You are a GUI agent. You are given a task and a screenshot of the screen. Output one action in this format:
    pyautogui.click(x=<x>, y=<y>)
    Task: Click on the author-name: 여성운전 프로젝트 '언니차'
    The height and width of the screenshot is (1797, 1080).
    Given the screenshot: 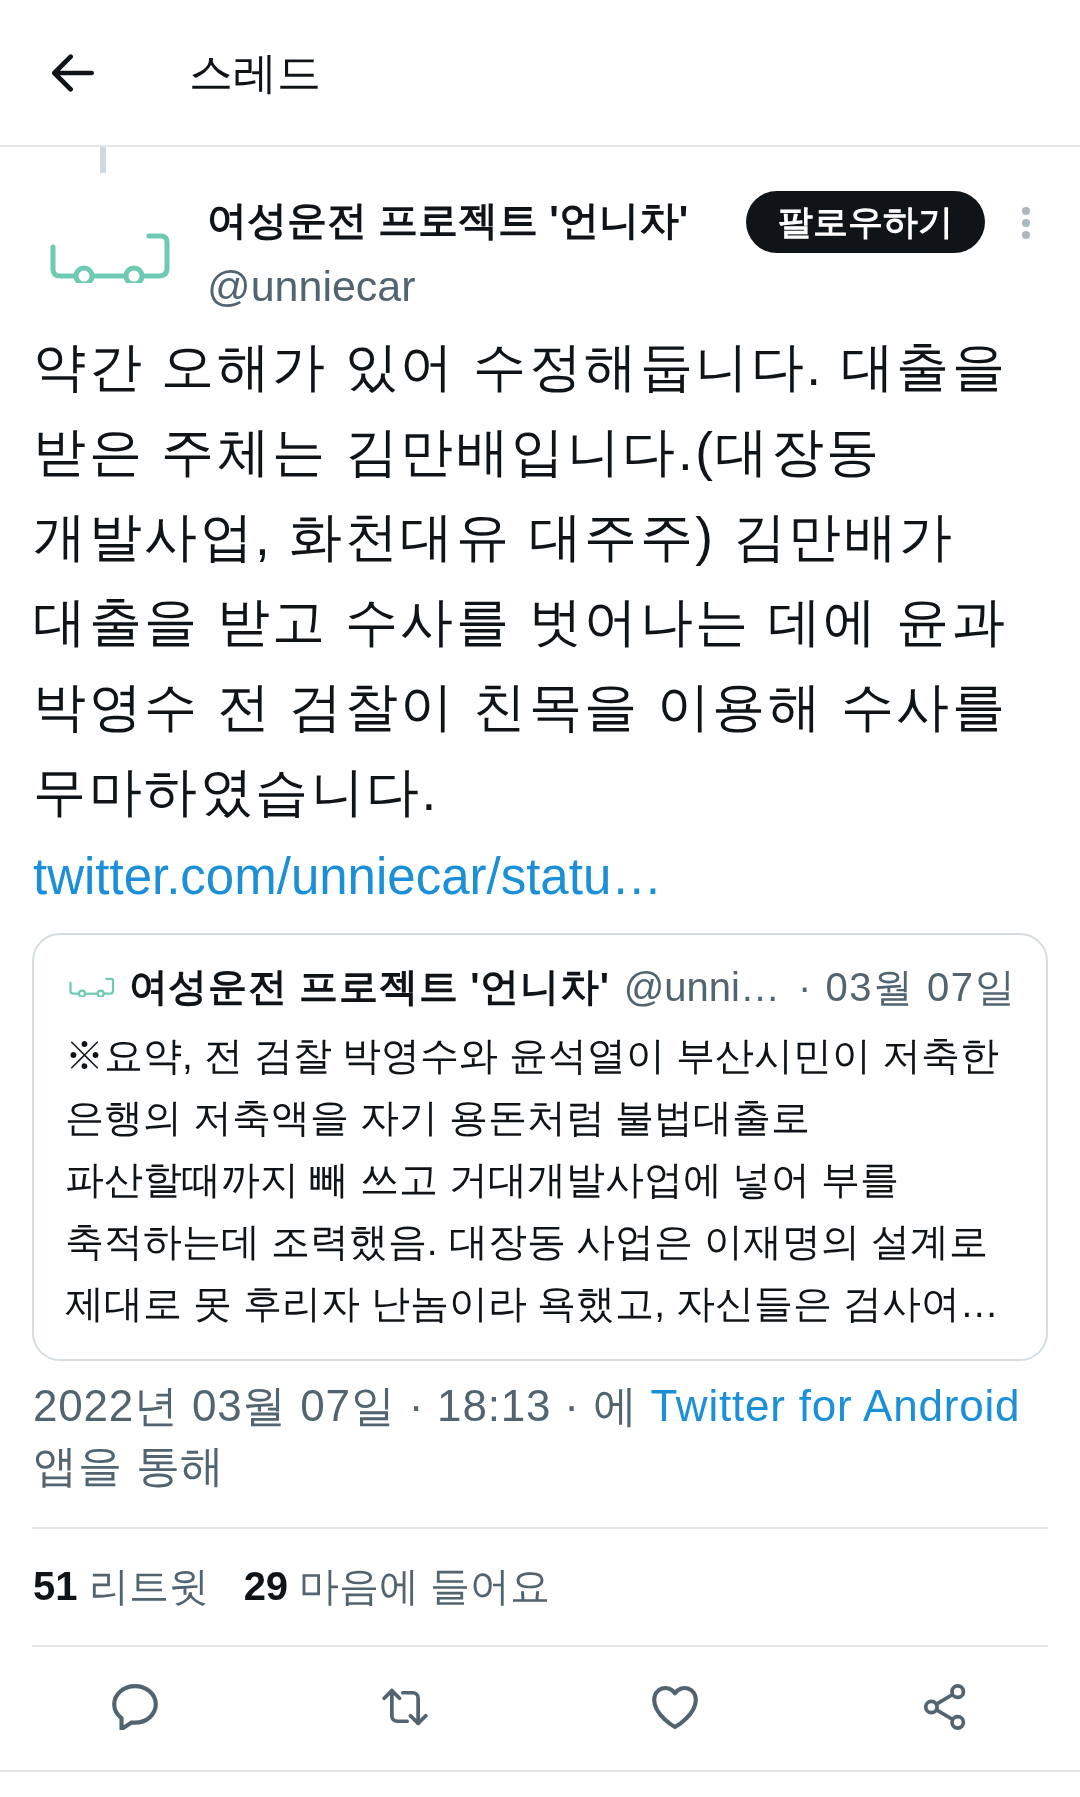 What is the action you would take?
    pyautogui.click(x=448, y=220)
    